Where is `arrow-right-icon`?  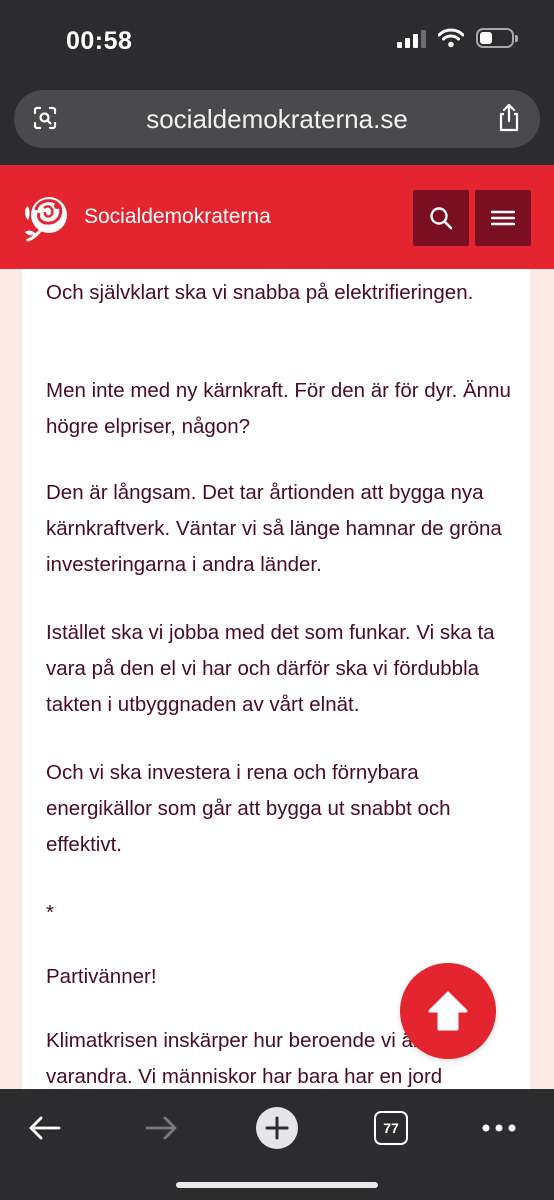
arrow-right-icon is located at coordinates (161, 1128).